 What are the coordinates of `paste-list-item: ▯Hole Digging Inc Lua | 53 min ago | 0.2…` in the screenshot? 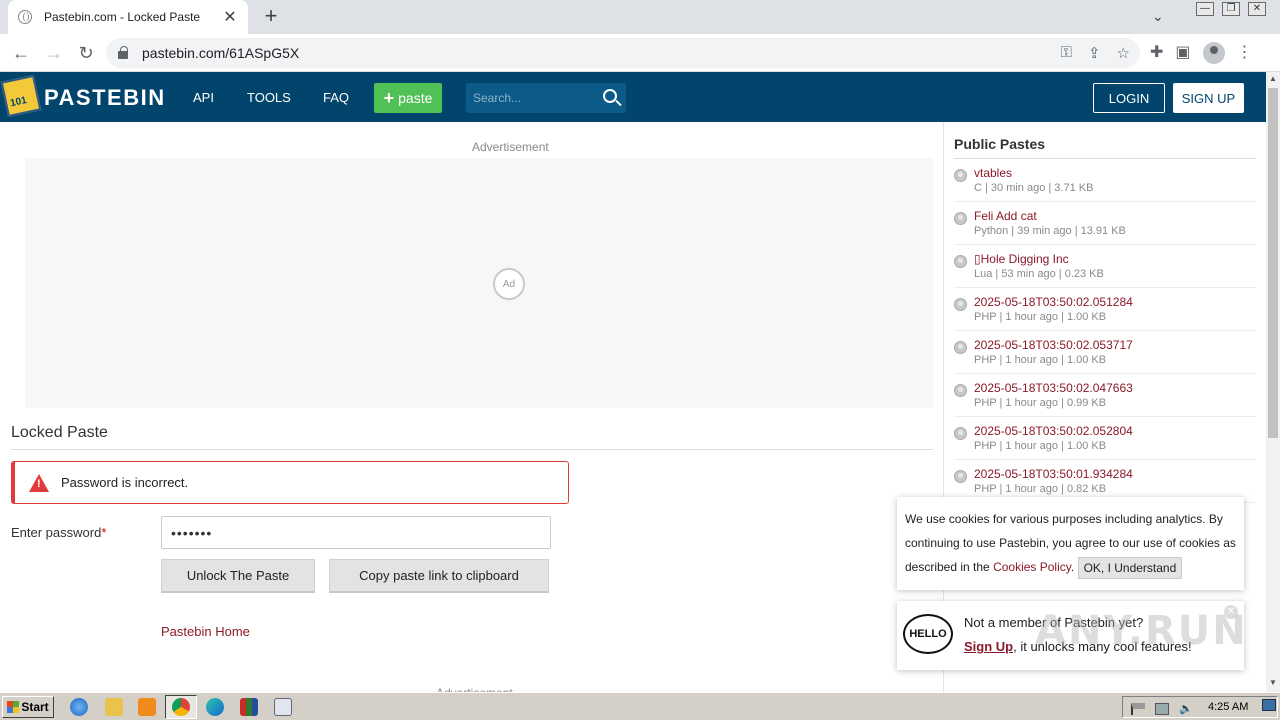 It's located at (1105, 266).